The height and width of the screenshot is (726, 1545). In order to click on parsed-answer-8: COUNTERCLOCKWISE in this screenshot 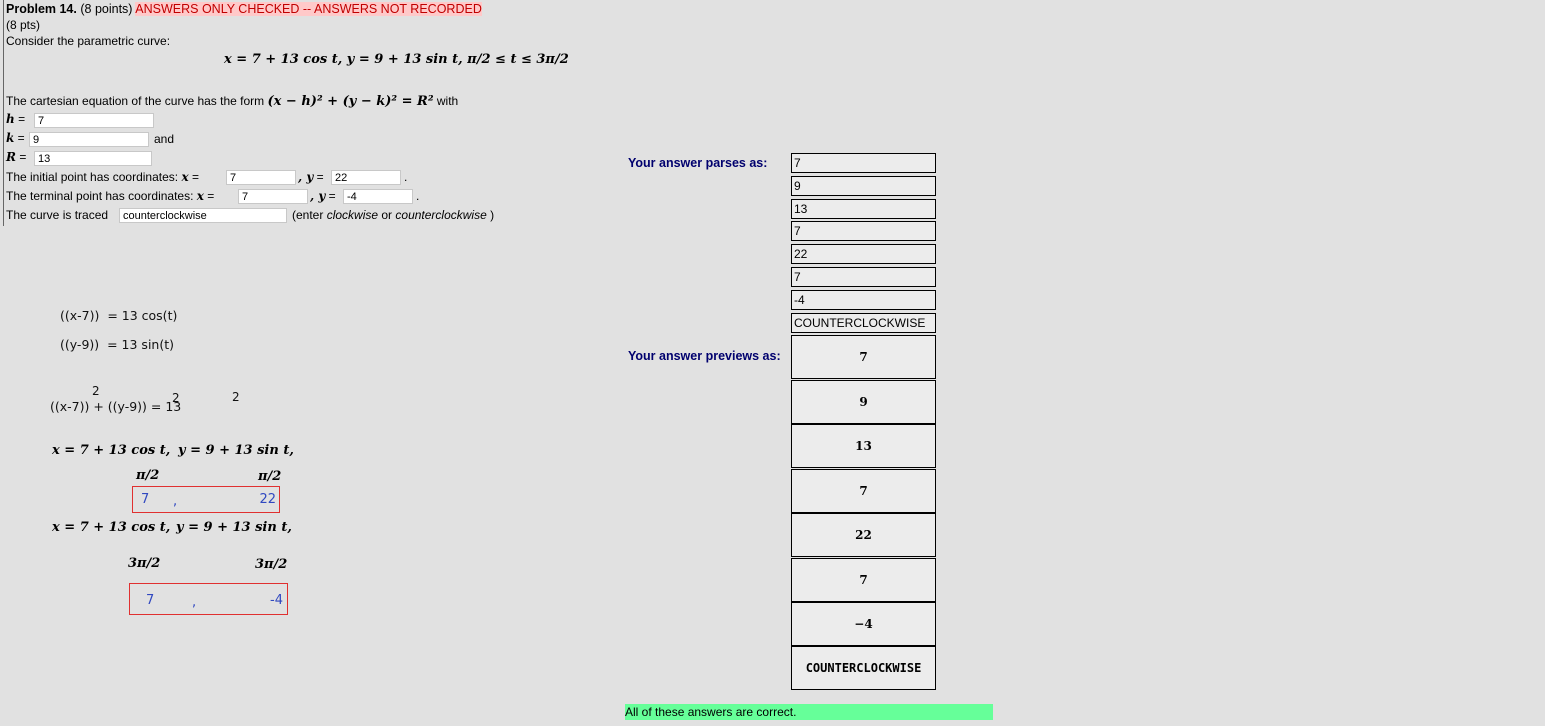, I will do `click(863, 323)`.